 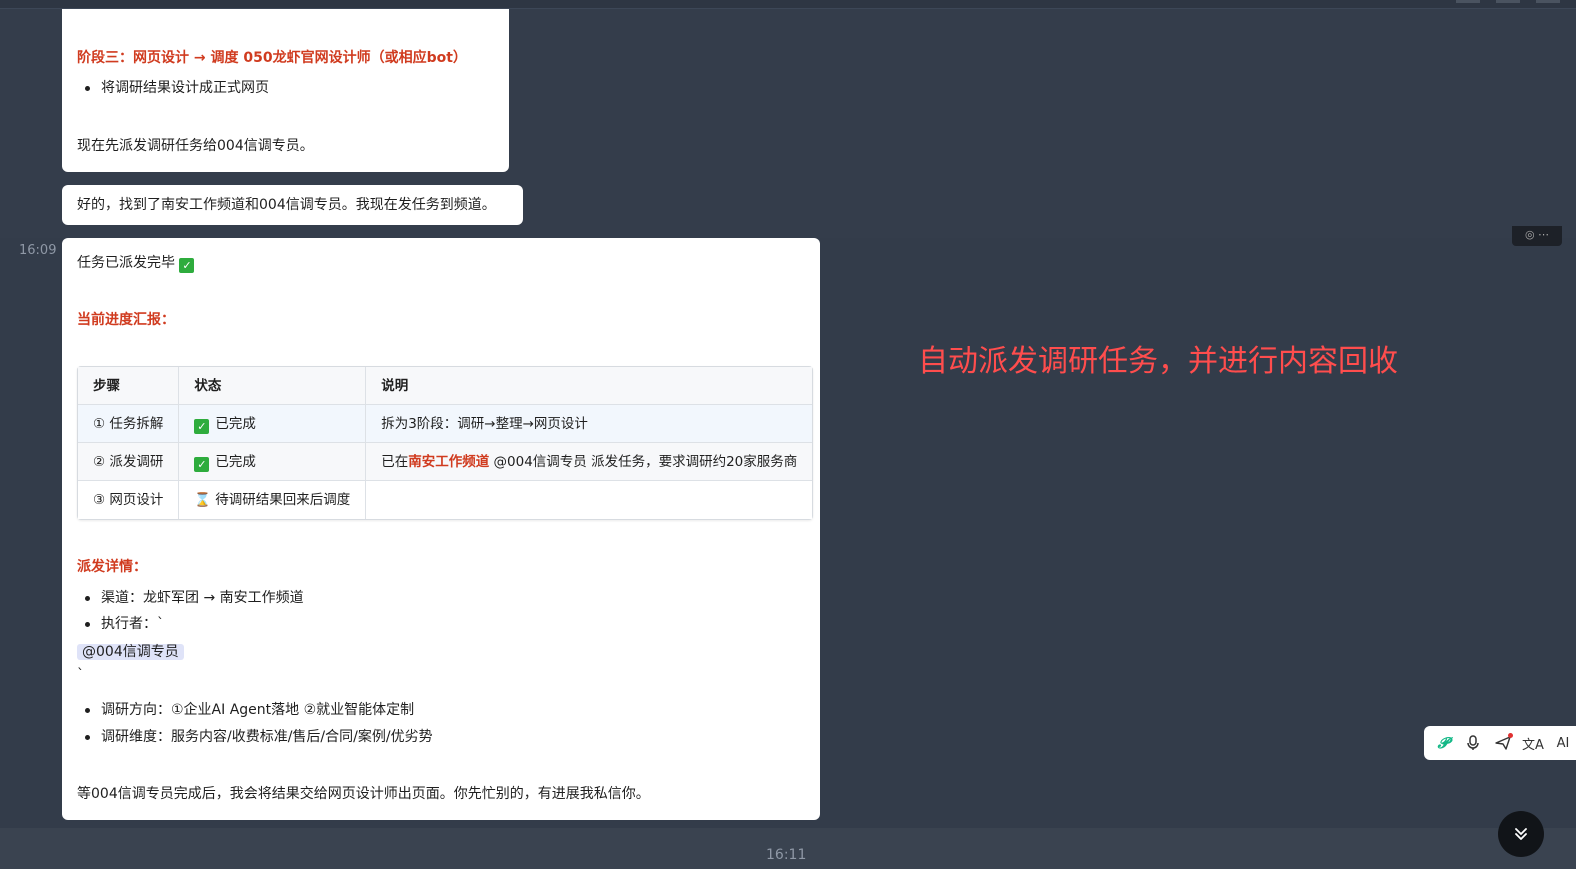 I want to click on status-cell: ⌛ 待调研结果回来后调度, so click(x=273, y=500).